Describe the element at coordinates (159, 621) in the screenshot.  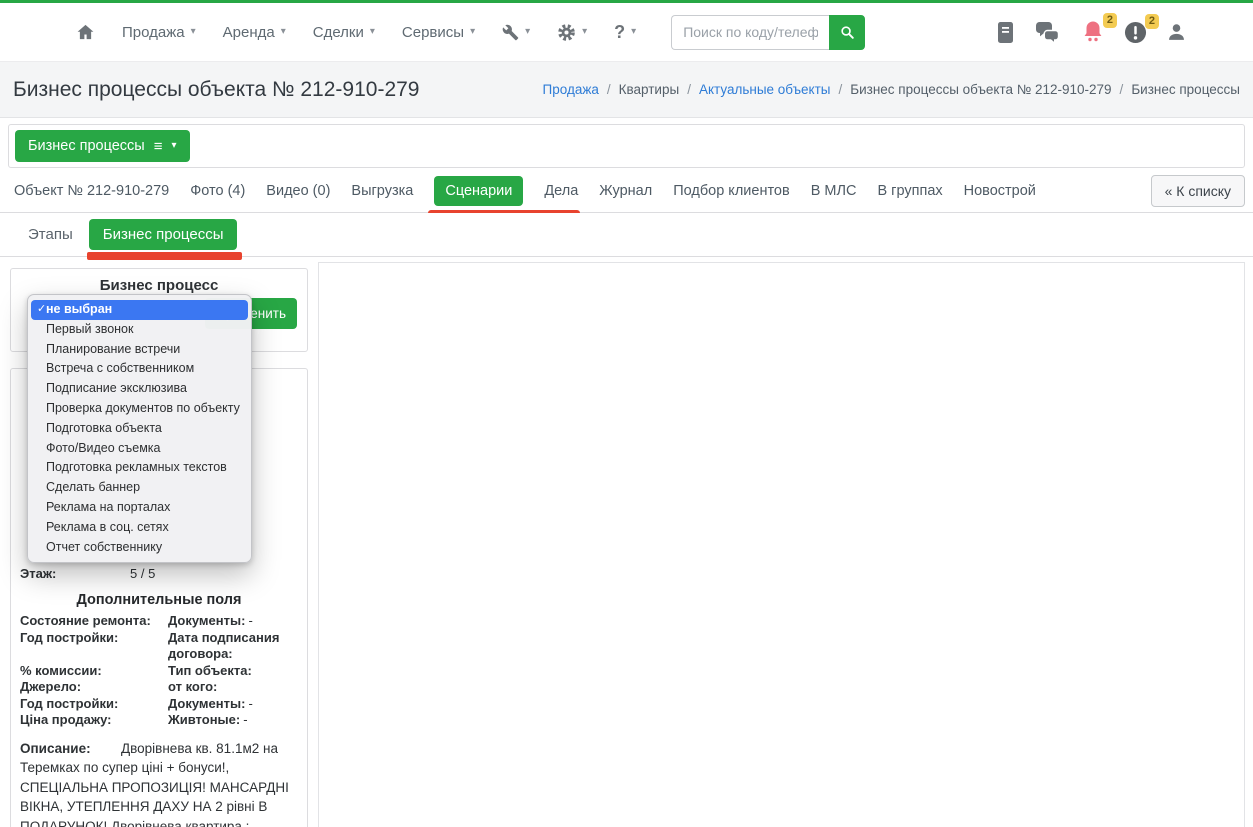
I see `field-row: Состояние ремонта: Документы: -` at that location.